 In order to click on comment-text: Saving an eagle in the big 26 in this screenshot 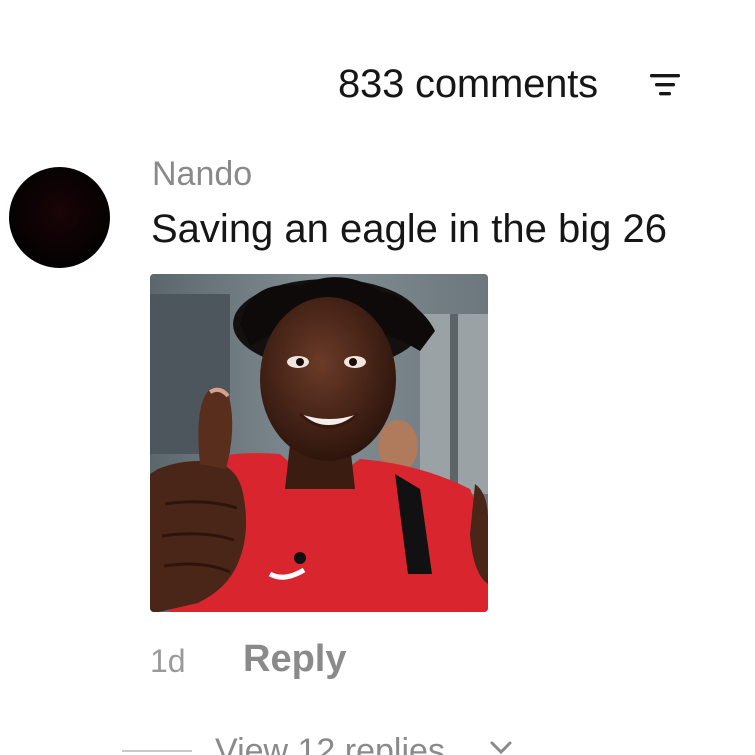, I will do `click(409, 229)`.